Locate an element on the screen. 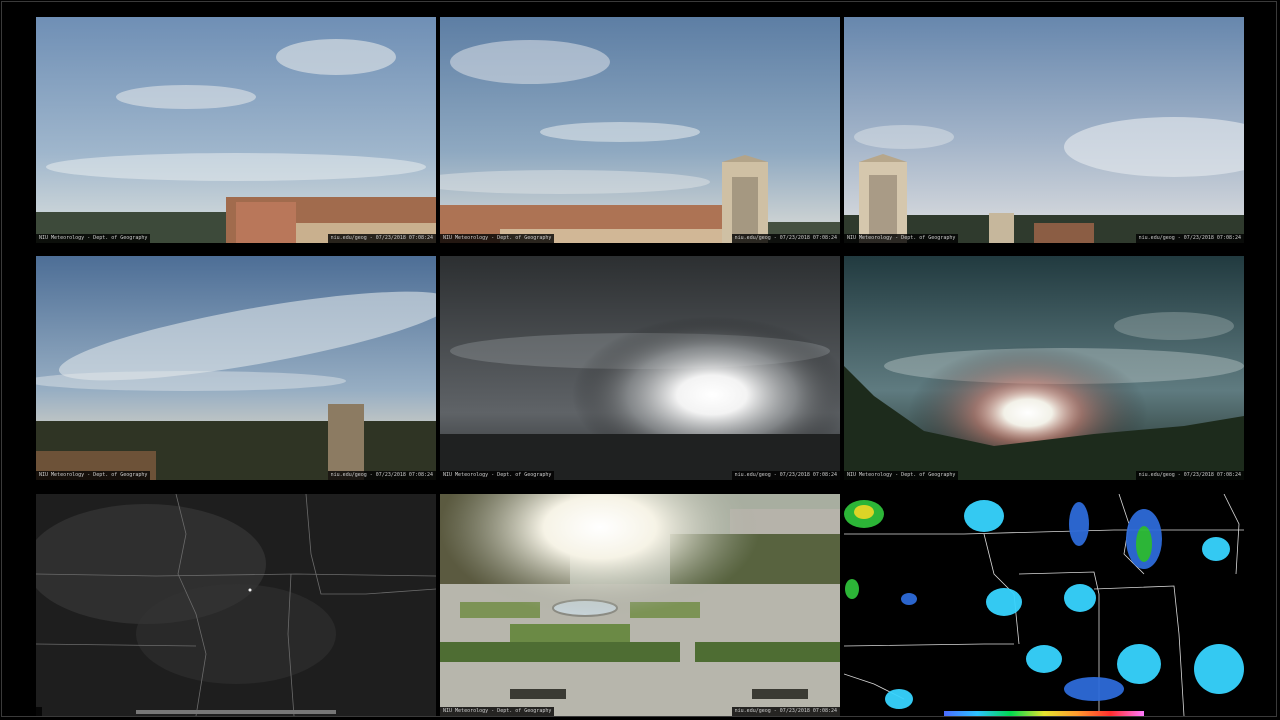 This screenshot has height=720, width=1280. webcam-image-plaza is located at coordinates (640, 605).